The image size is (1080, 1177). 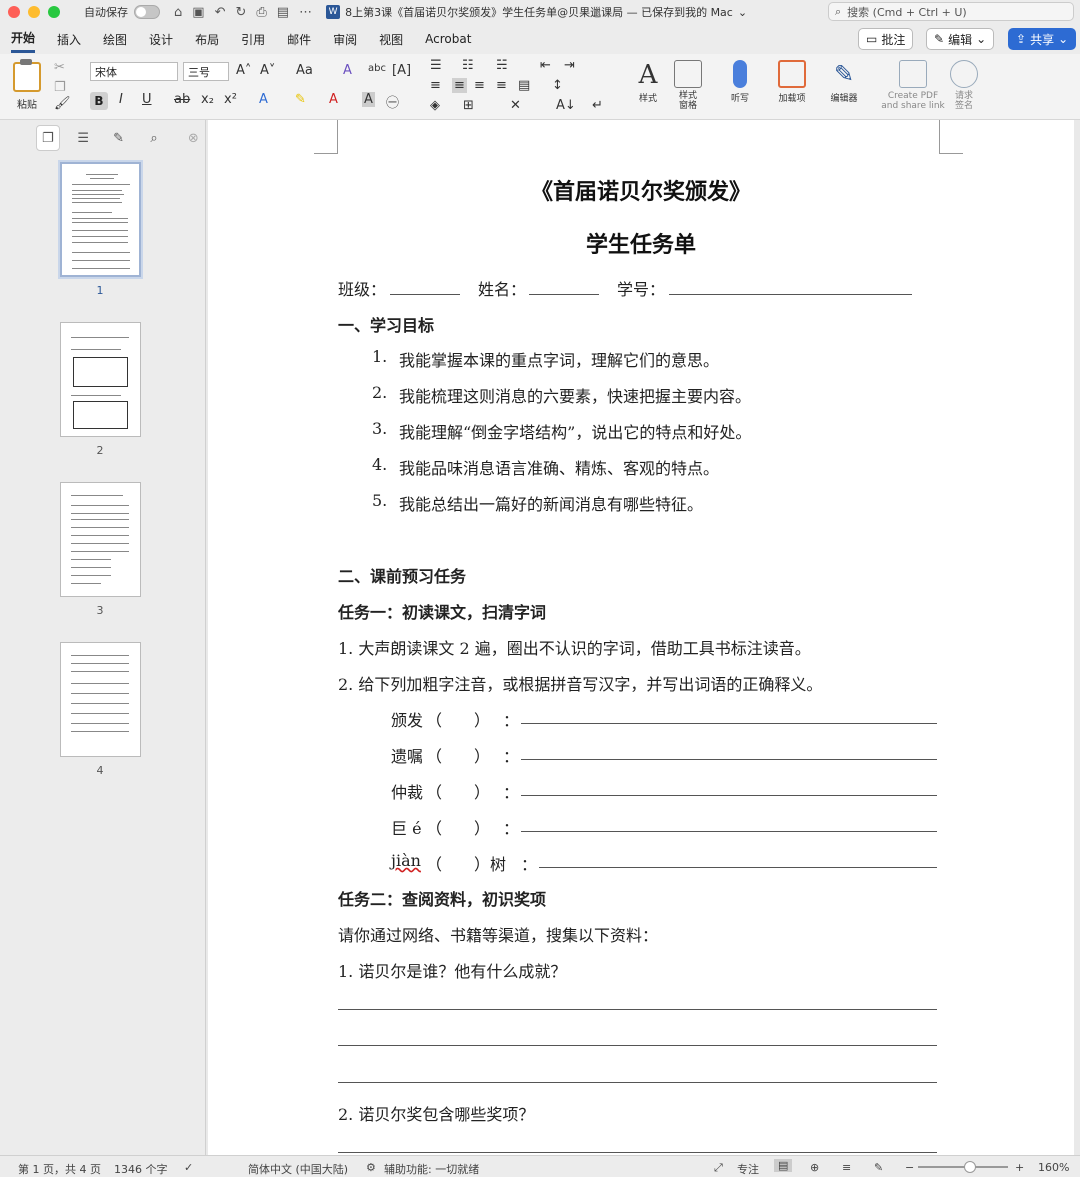 What do you see at coordinates (253, 39) in the screenshot?
I see `tab-references: 引用` at bounding box center [253, 39].